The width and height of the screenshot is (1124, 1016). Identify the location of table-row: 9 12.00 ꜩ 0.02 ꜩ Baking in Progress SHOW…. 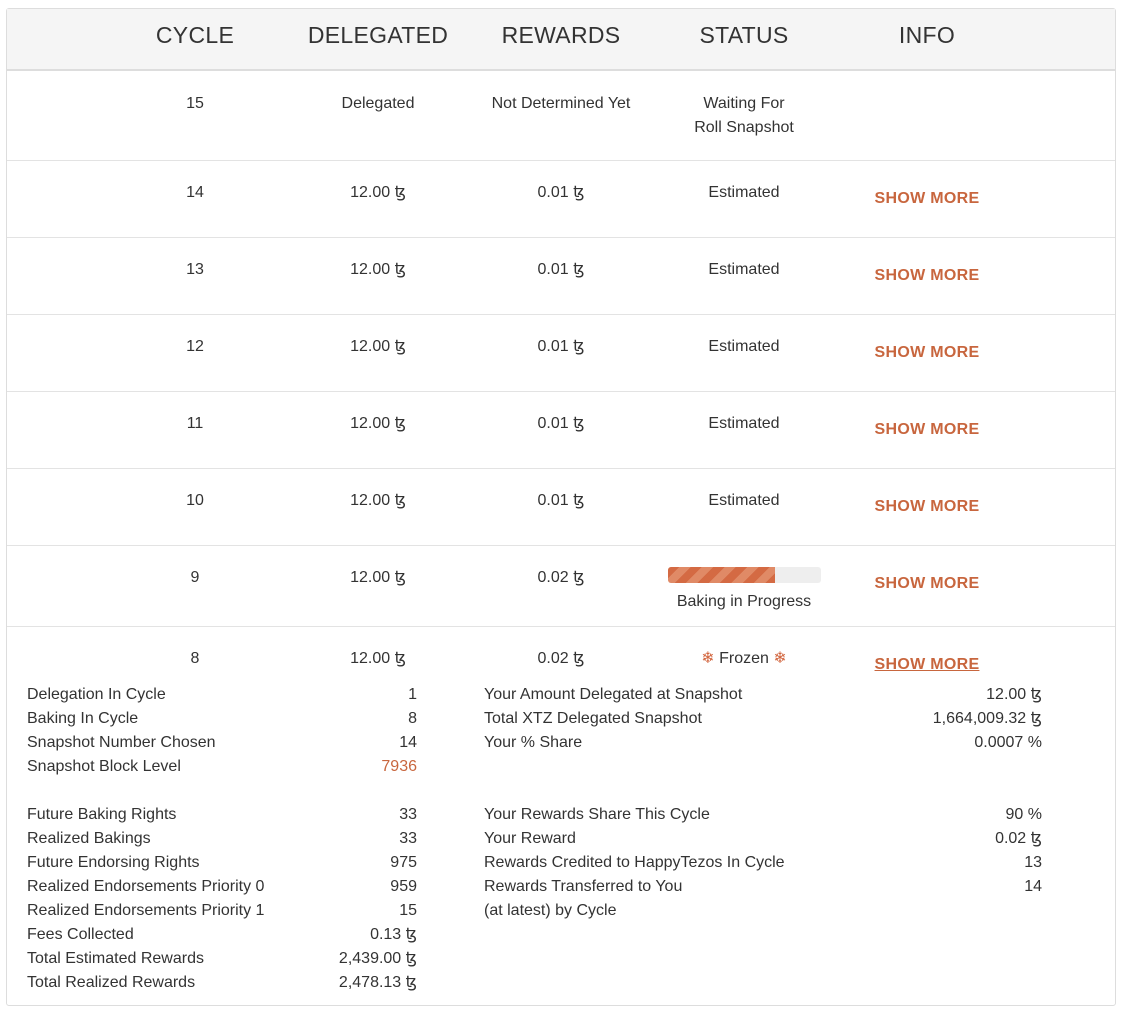
(561, 586).